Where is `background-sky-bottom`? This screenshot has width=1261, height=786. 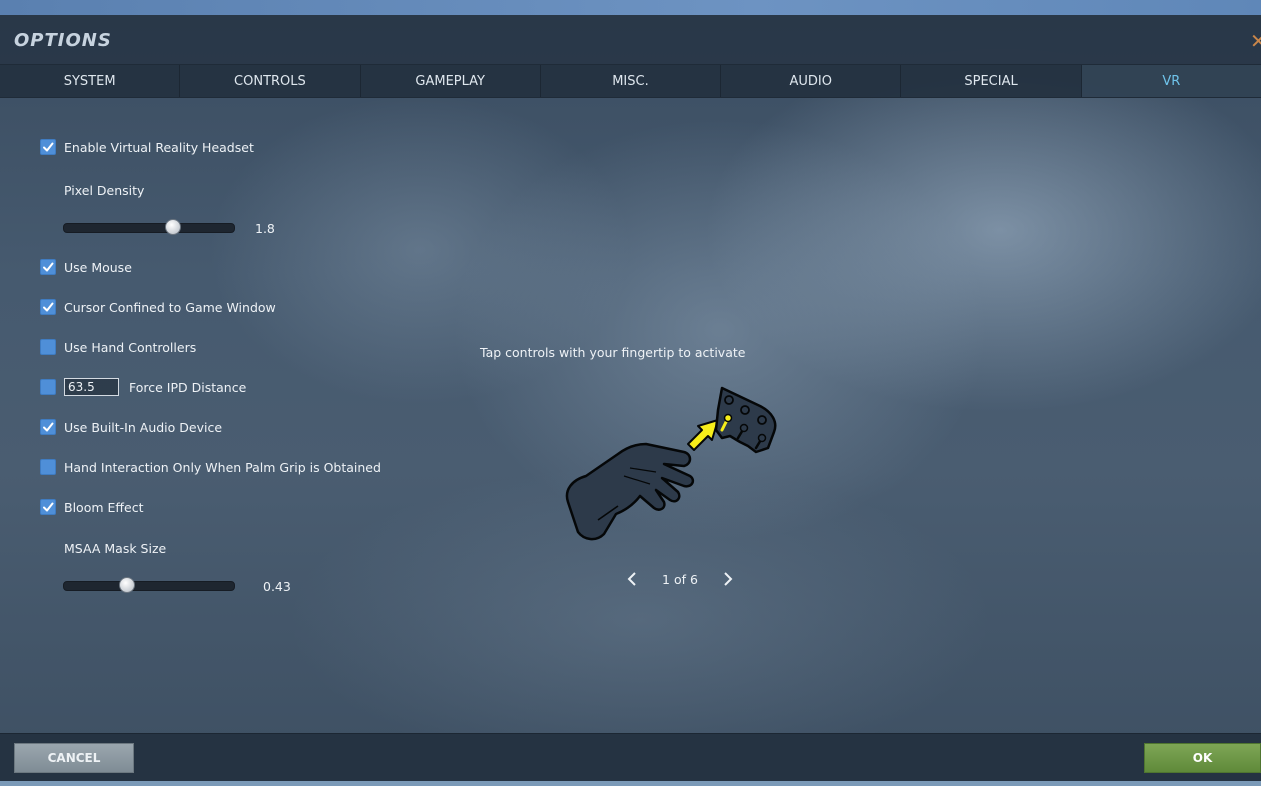 background-sky-bottom is located at coordinates (630, 783).